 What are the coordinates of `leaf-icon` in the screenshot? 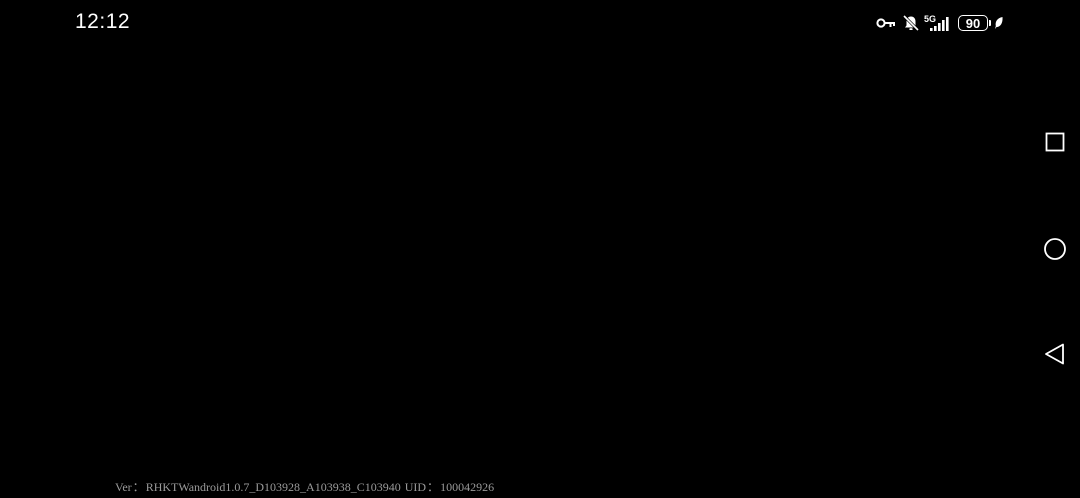 It's located at (999, 23).